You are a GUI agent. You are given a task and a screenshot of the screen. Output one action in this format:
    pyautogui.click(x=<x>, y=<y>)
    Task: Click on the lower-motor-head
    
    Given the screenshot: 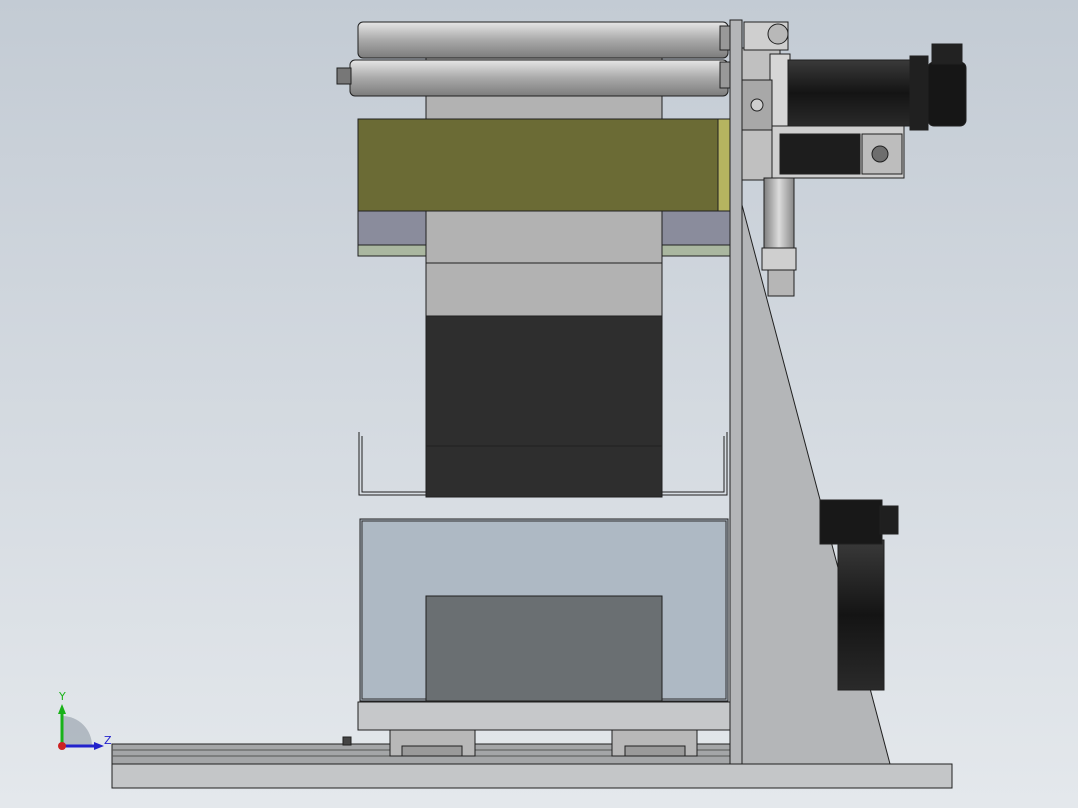 What is the action you would take?
    pyautogui.click(x=851, y=522)
    